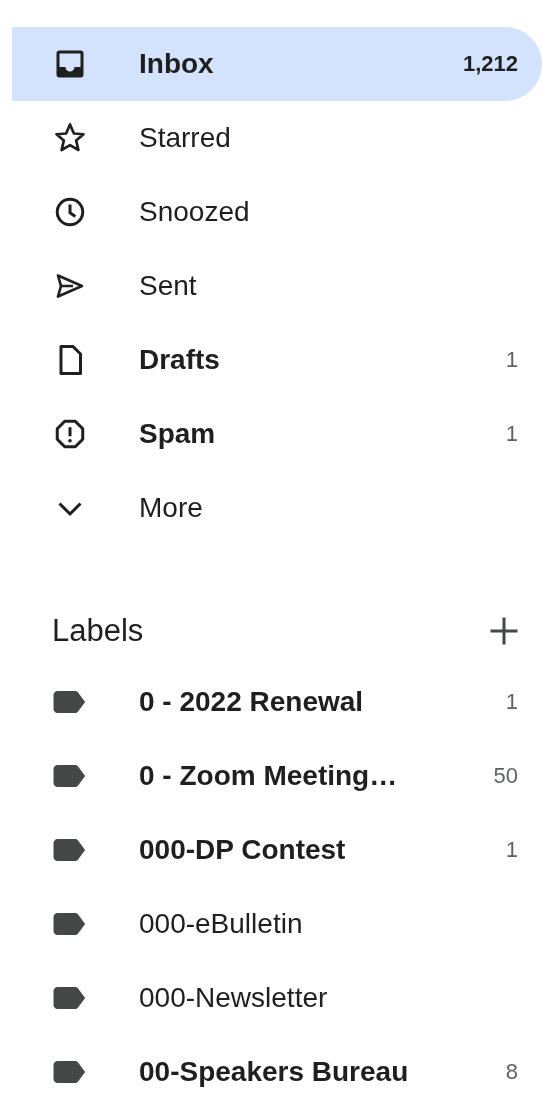  Describe the element at coordinates (277, 998) in the screenshot. I see `label-item: 000-Newsletter` at that location.